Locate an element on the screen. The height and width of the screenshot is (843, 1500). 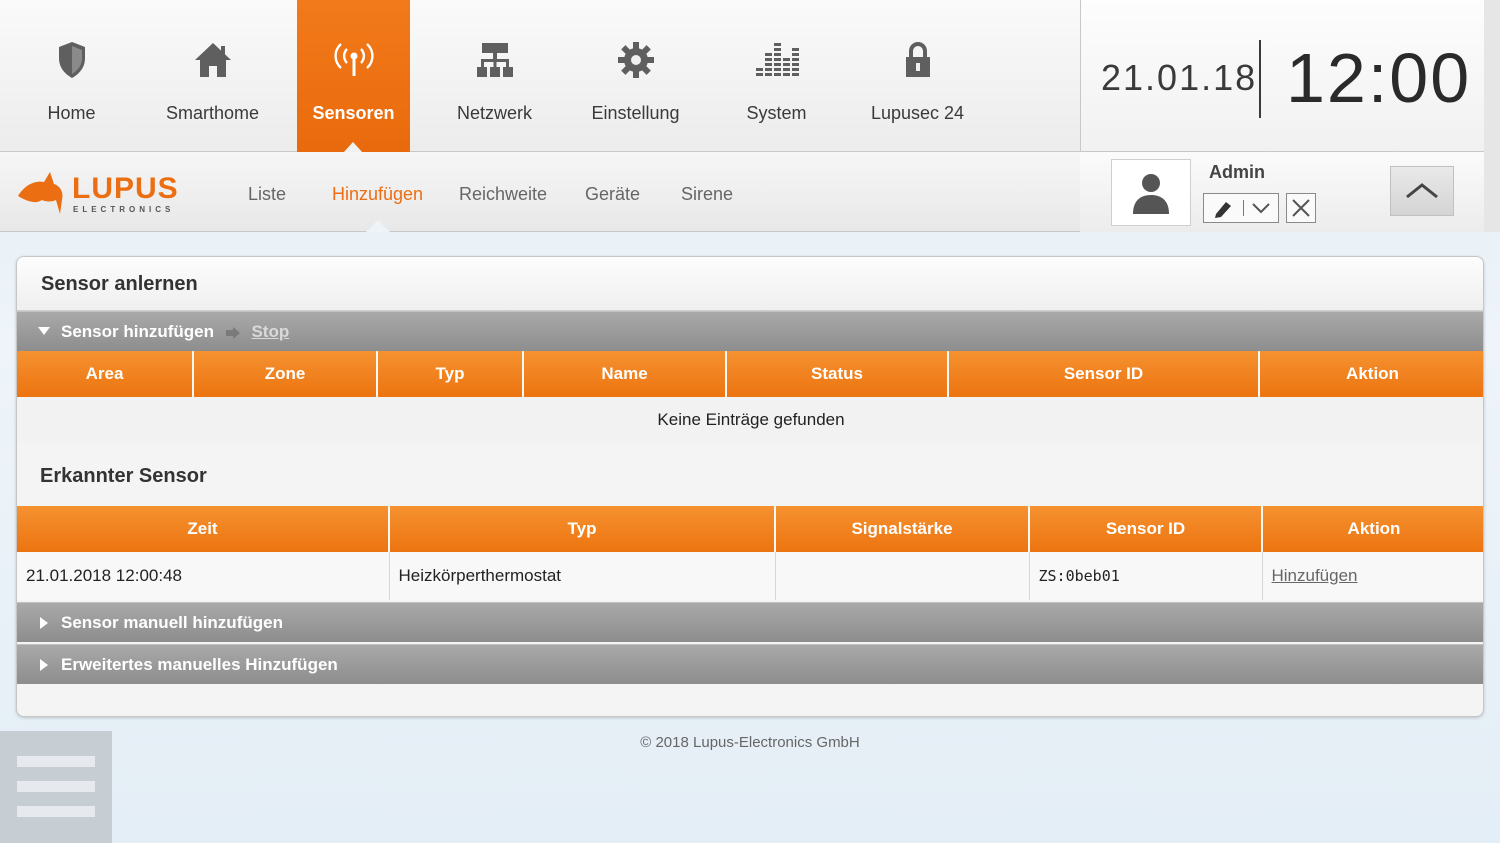
cell-zeit: 21.01.2018 12:00:48 is located at coordinates (203, 576).